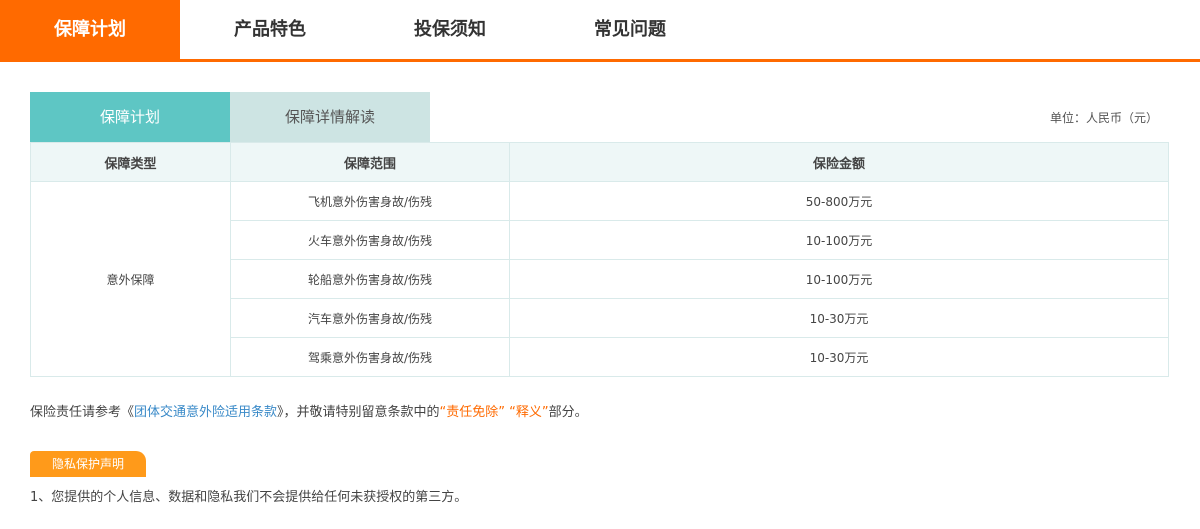  I want to click on note-middle: 》，并敬请特别留意条款中的, so click(358, 412).